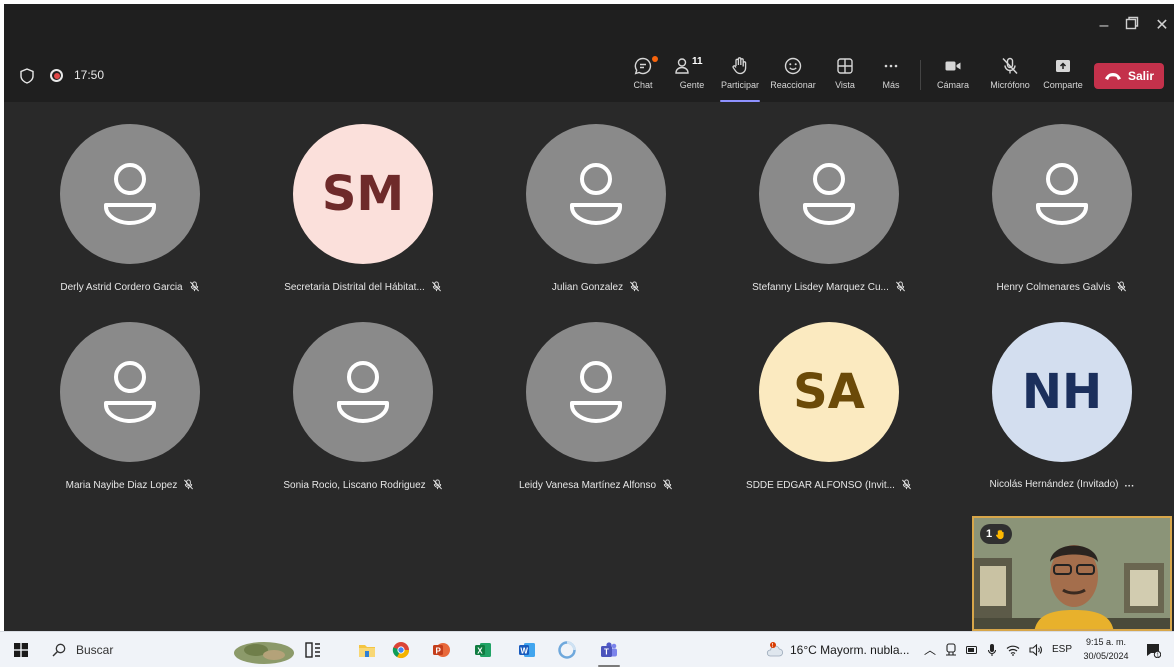  Describe the element at coordinates (130, 287) in the screenshot. I see `participant-name: Derly Astrid Cordero Garcia` at that location.